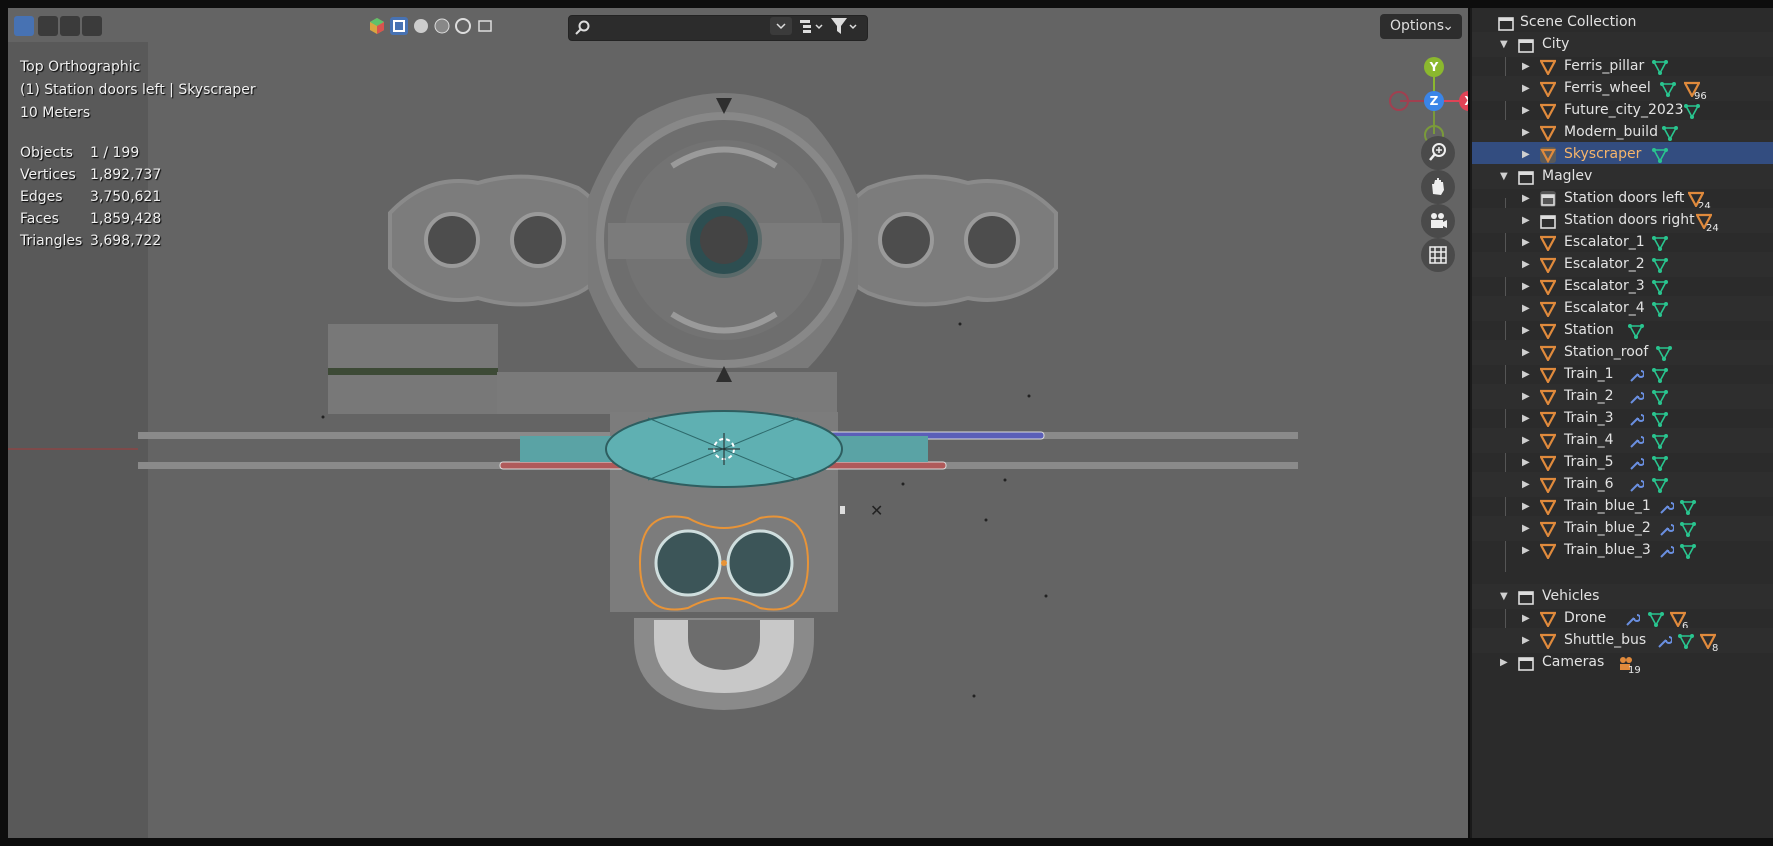 The height and width of the screenshot is (846, 1773). What do you see at coordinates (48, 26) in the screenshot?
I see `select-extend-icon` at bounding box center [48, 26].